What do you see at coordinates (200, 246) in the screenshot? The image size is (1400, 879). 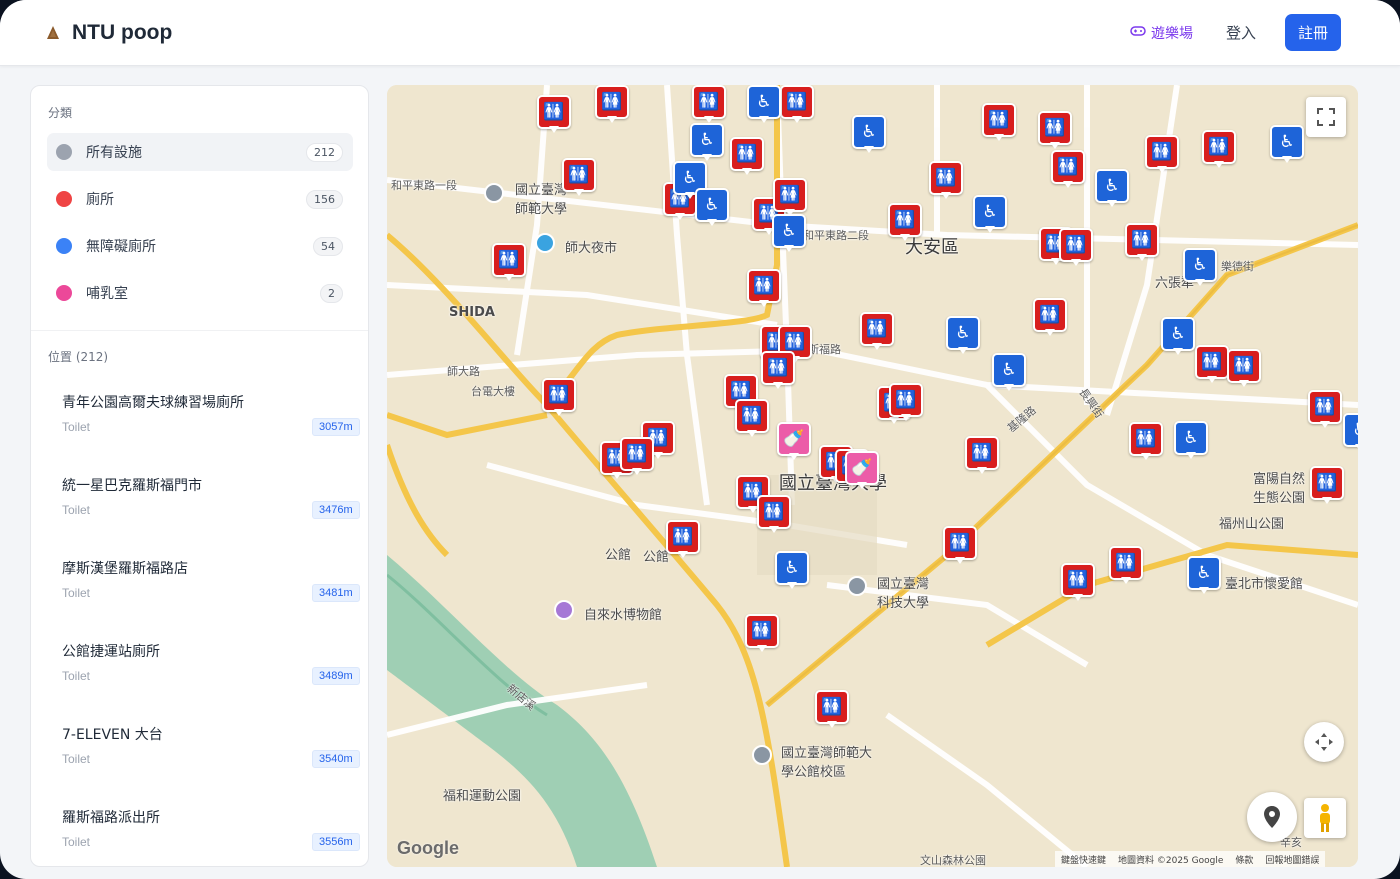 I see `category-accessible-toilet: 無障礙廁所 54` at bounding box center [200, 246].